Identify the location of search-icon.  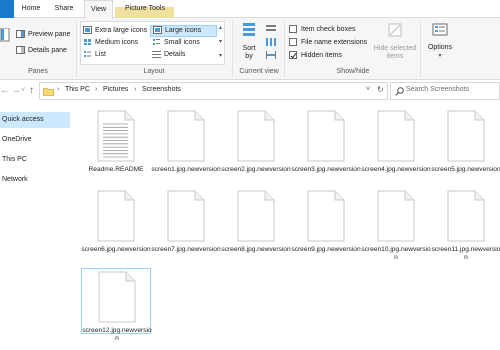
(399, 91).